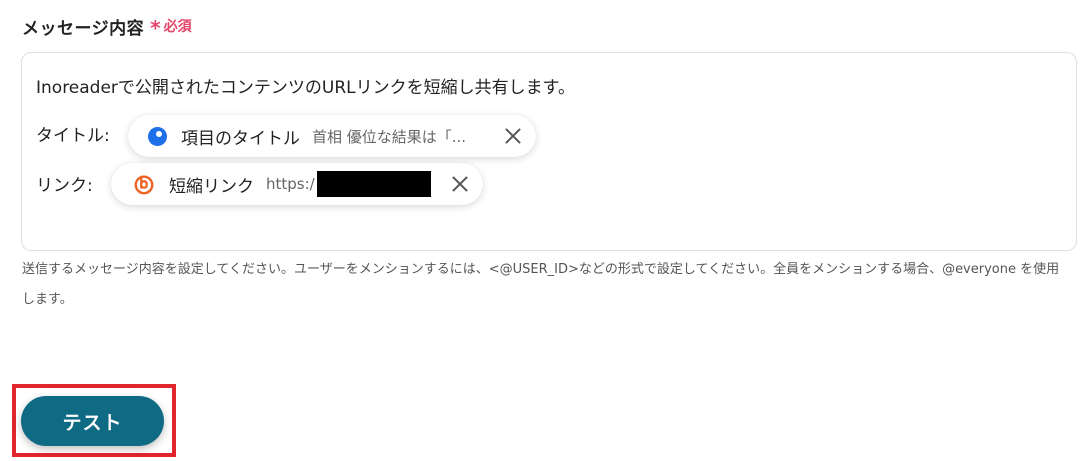  Describe the element at coordinates (73, 136) in the screenshot. I see `title-row-label: タイトル:` at that location.